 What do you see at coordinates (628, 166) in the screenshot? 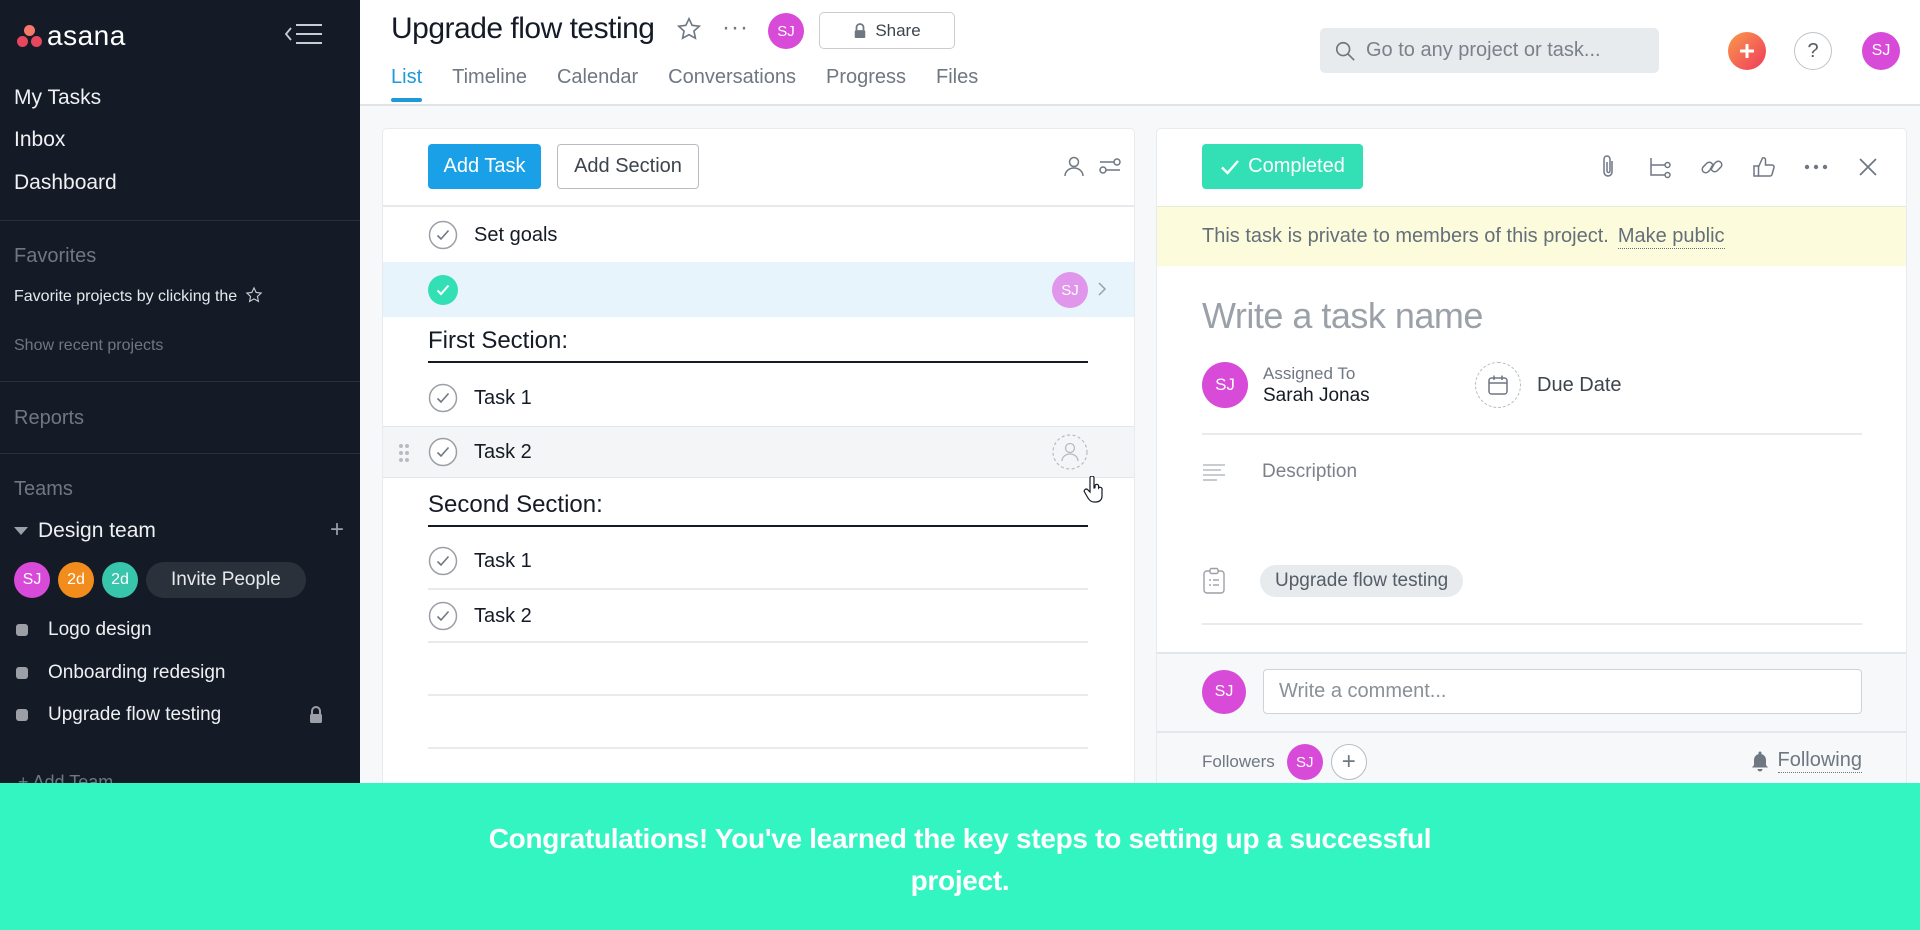
I see `add-section-button: Add Section` at bounding box center [628, 166].